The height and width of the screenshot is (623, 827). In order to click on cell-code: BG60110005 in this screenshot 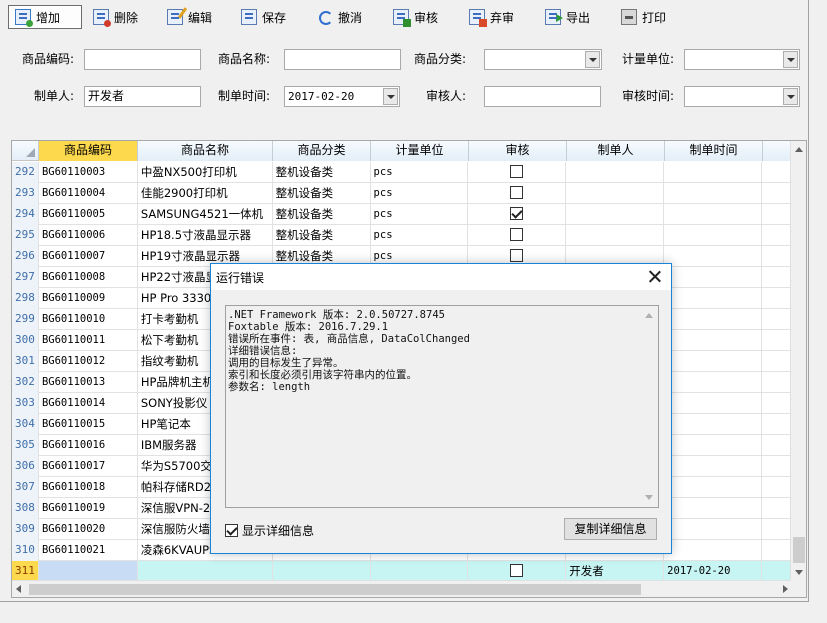, I will do `click(88, 214)`.